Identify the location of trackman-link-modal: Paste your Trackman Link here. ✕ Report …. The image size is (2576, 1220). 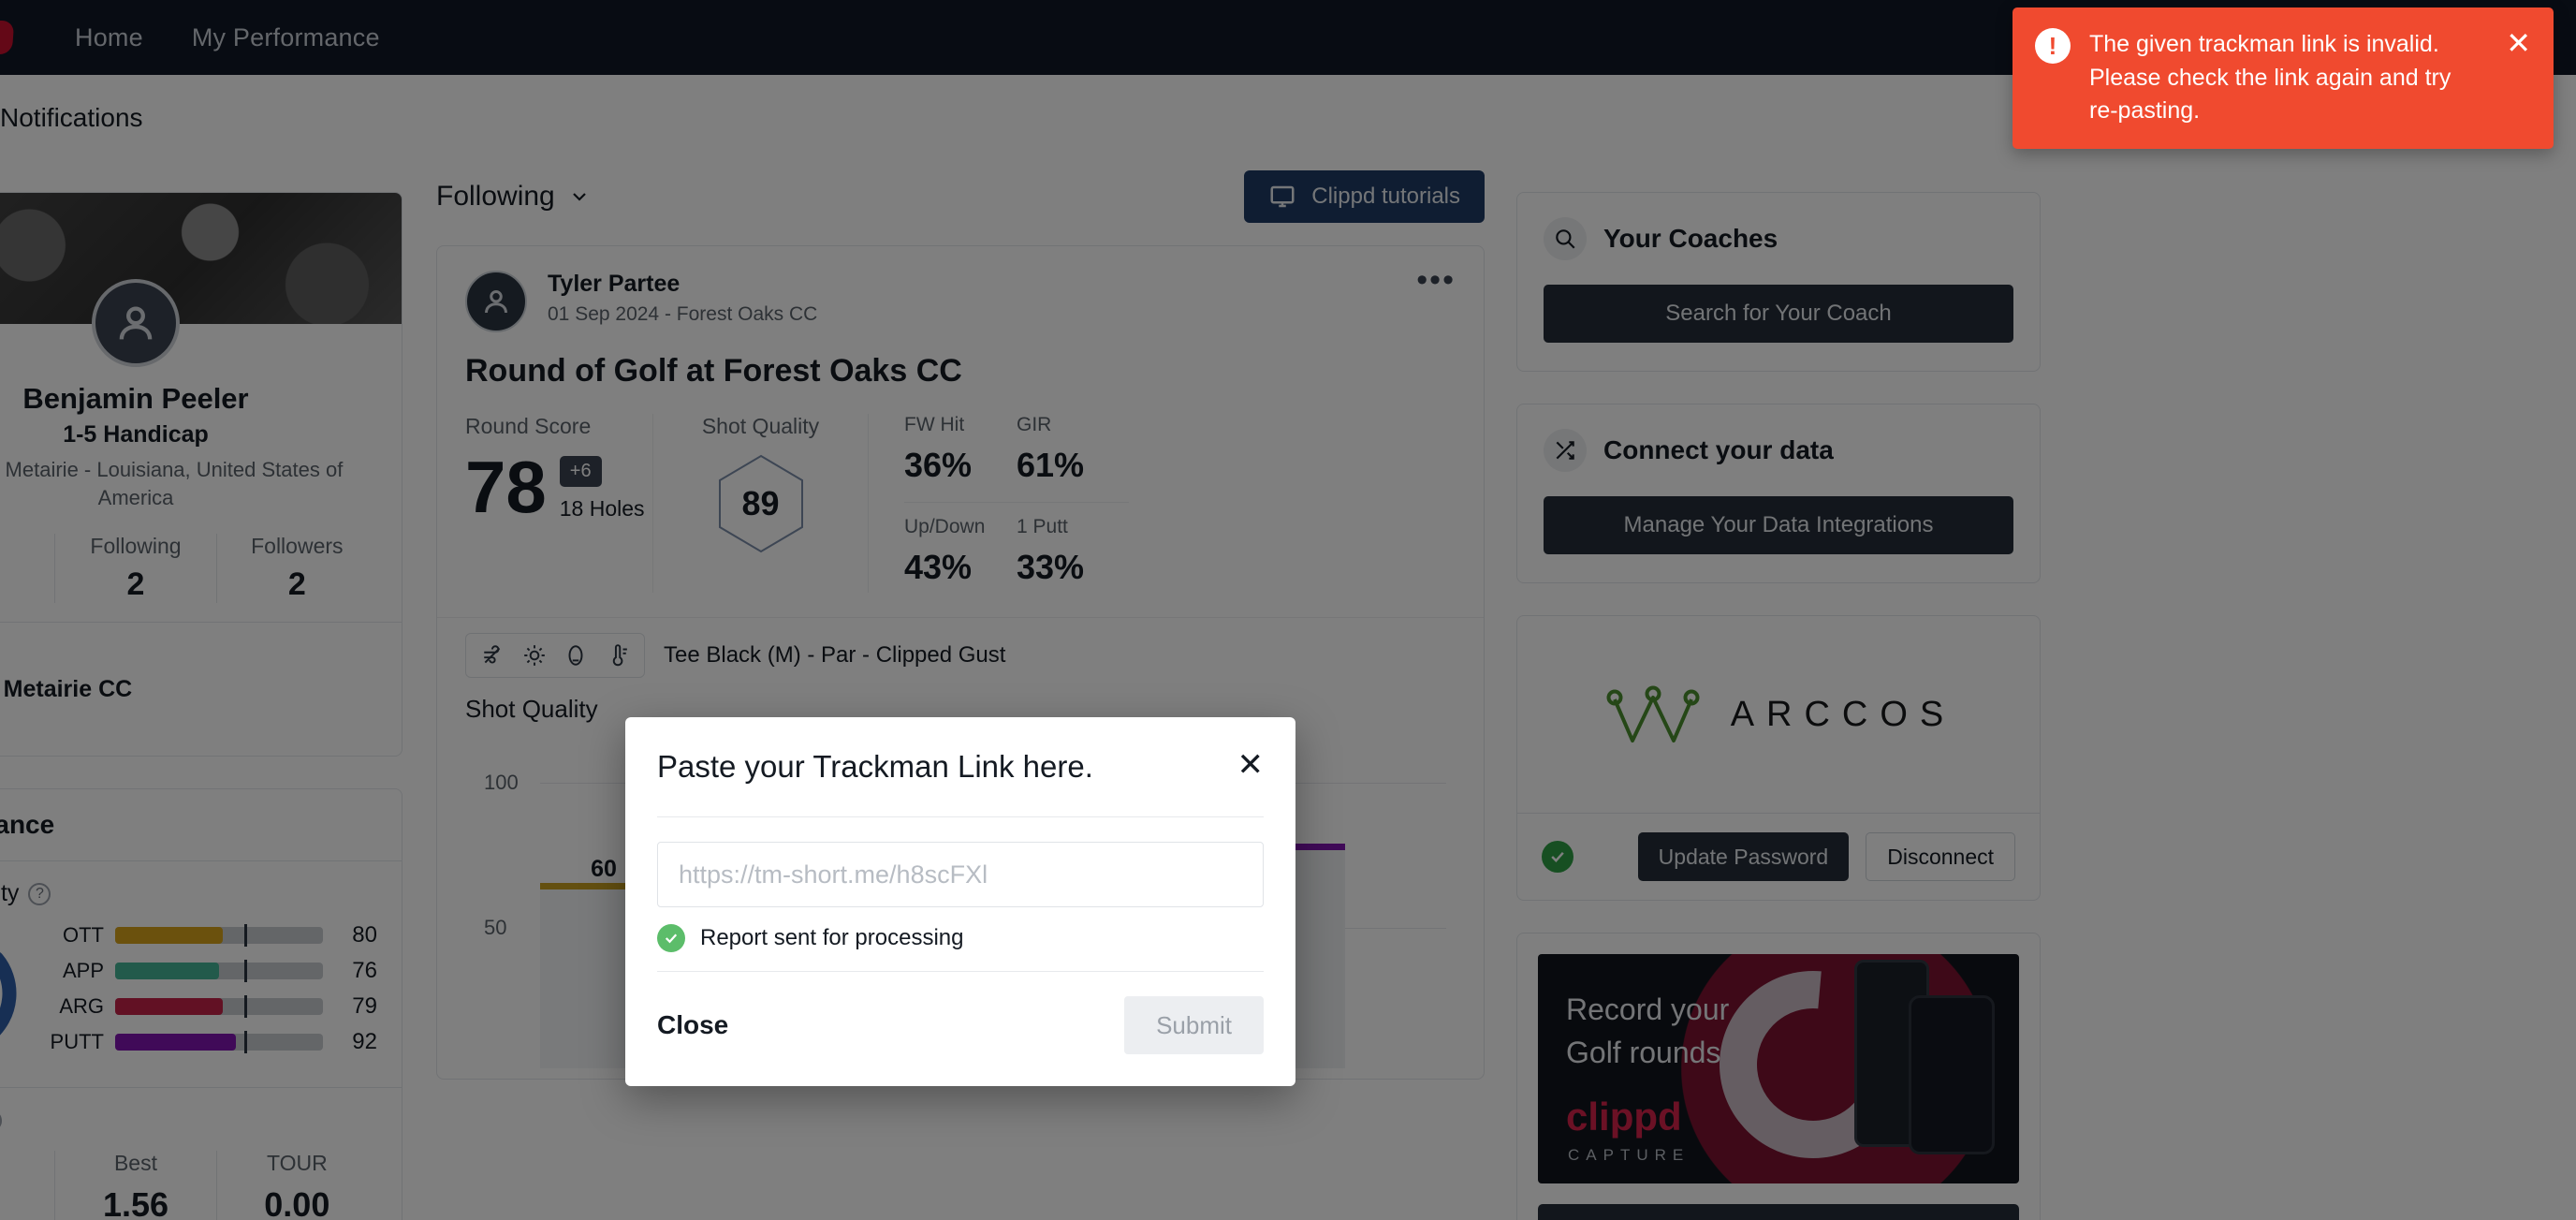
(960, 901).